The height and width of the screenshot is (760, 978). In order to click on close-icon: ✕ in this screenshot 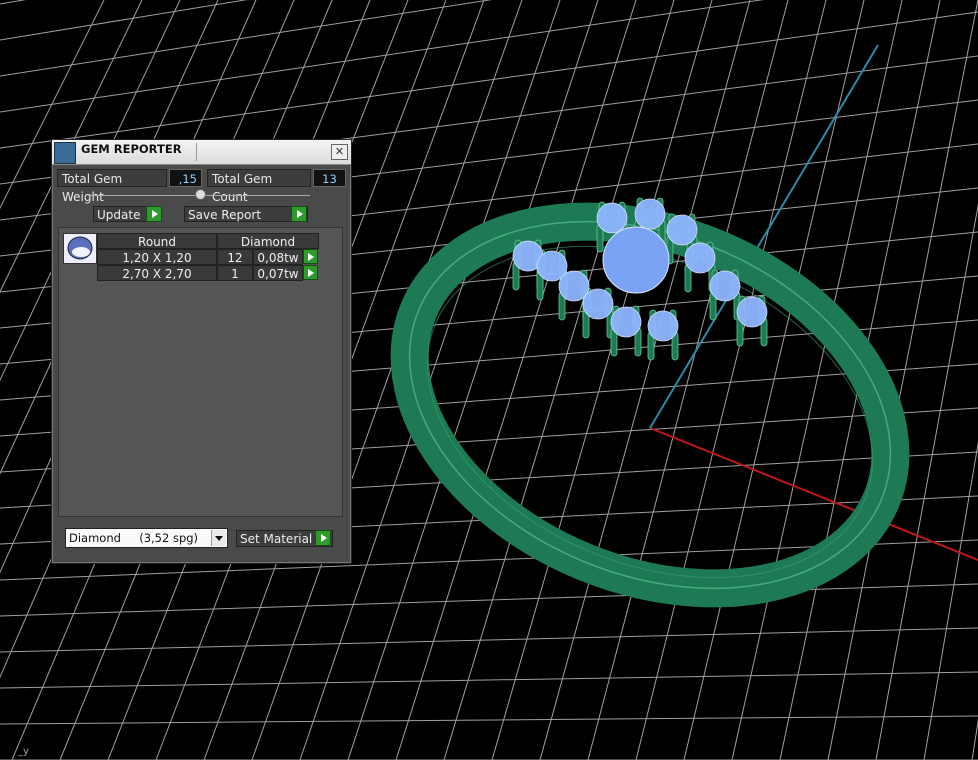, I will do `click(339, 151)`.